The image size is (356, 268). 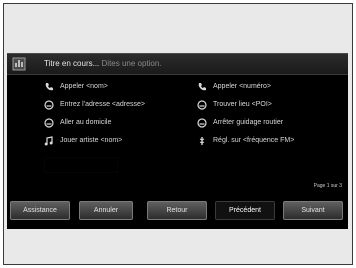 What do you see at coordinates (177, 64) in the screenshot?
I see `header-bar: Titre en cours... Dites une option.` at bounding box center [177, 64].